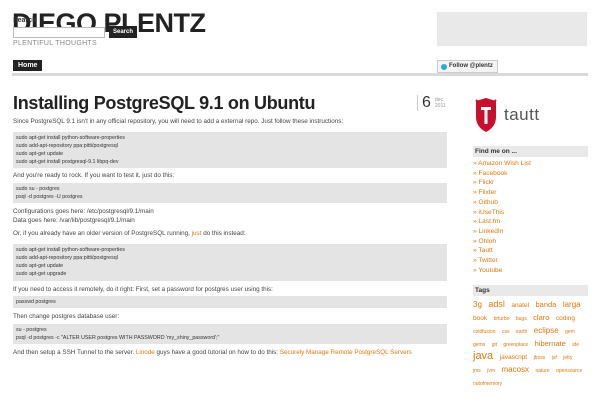 This screenshot has width=600, height=400. I want to click on tag-link: opensource, so click(569, 371).